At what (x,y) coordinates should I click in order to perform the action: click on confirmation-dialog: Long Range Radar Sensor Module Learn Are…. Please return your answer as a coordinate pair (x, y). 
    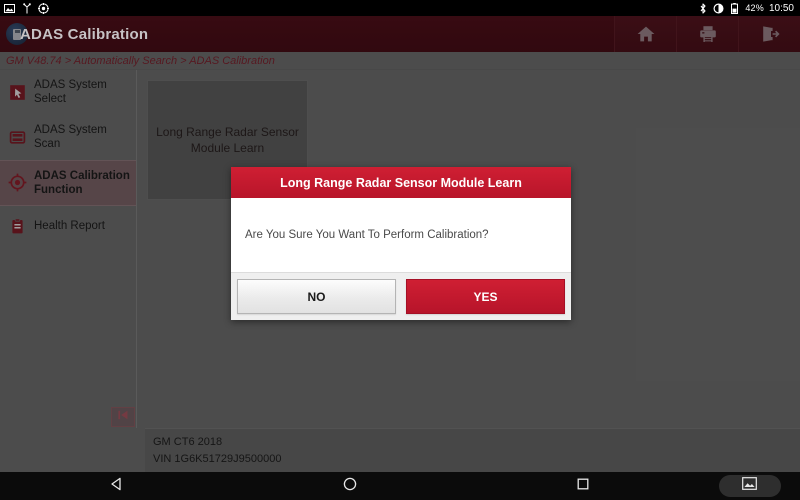
    Looking at the image, I should click on (401, 243).